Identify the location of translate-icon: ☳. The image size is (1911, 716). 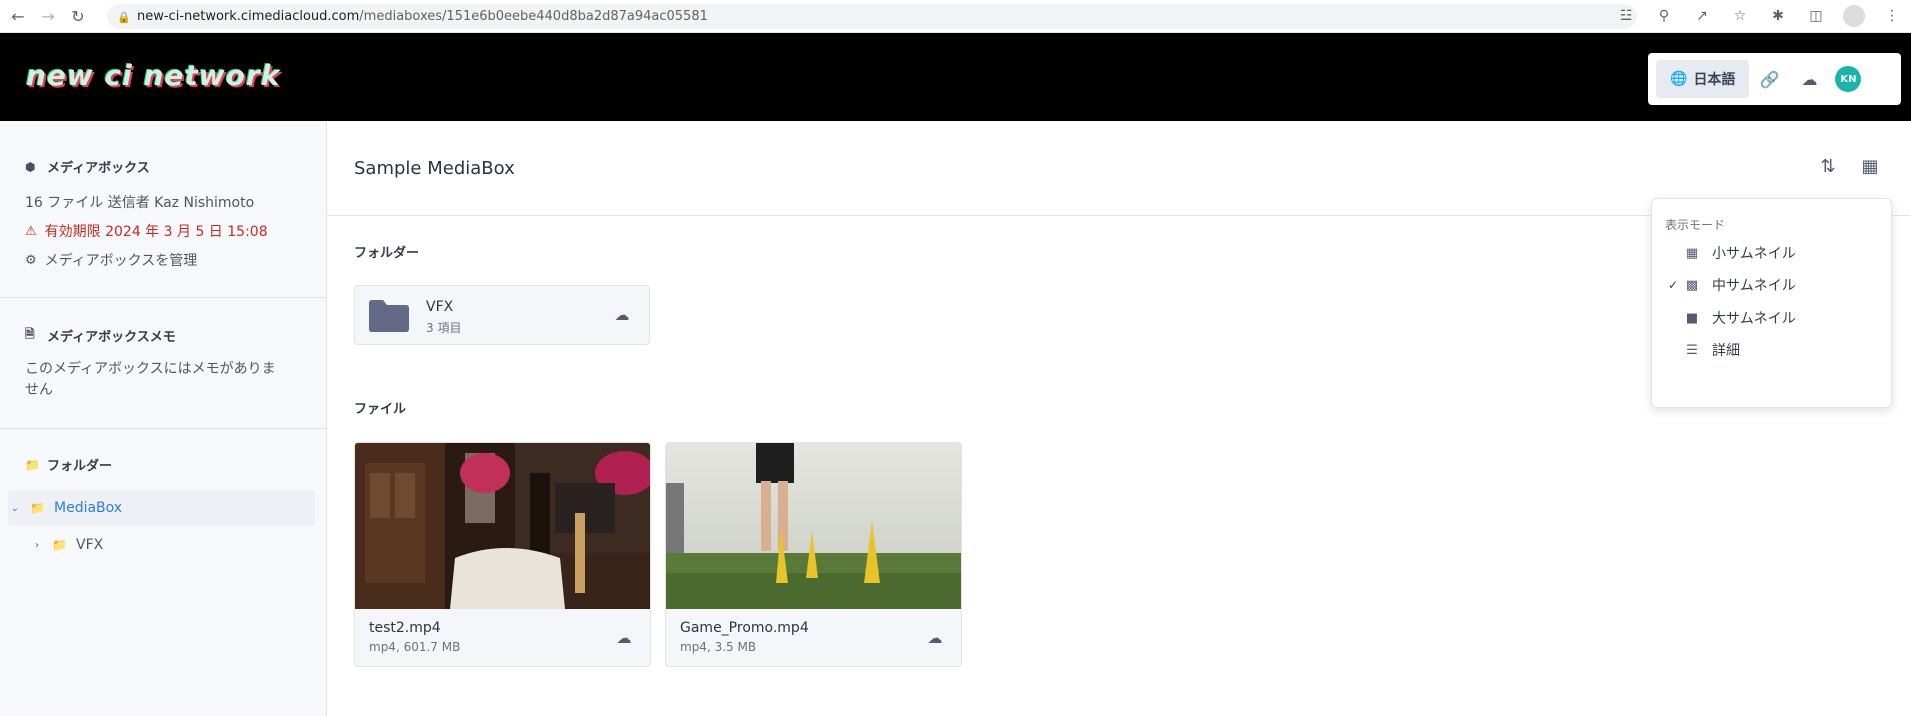
(1626, 16).